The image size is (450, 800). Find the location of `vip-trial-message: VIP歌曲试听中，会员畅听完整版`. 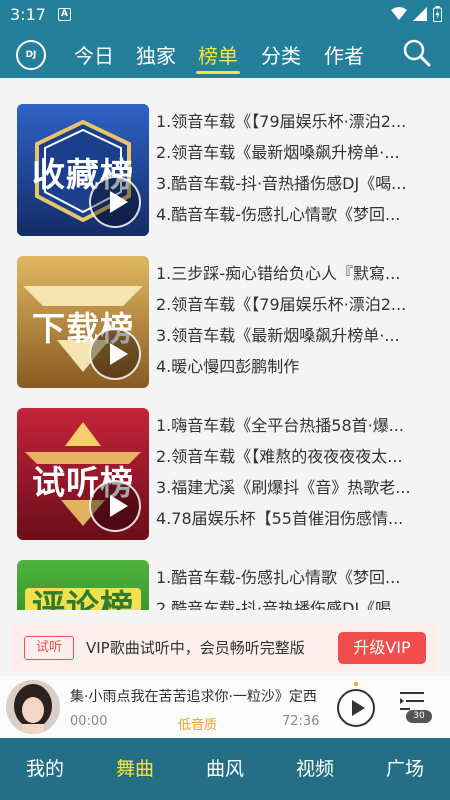

vip-trial-message: VIP歌曲试听中，会员畅听完整版 is located at coordinates (195, 648).